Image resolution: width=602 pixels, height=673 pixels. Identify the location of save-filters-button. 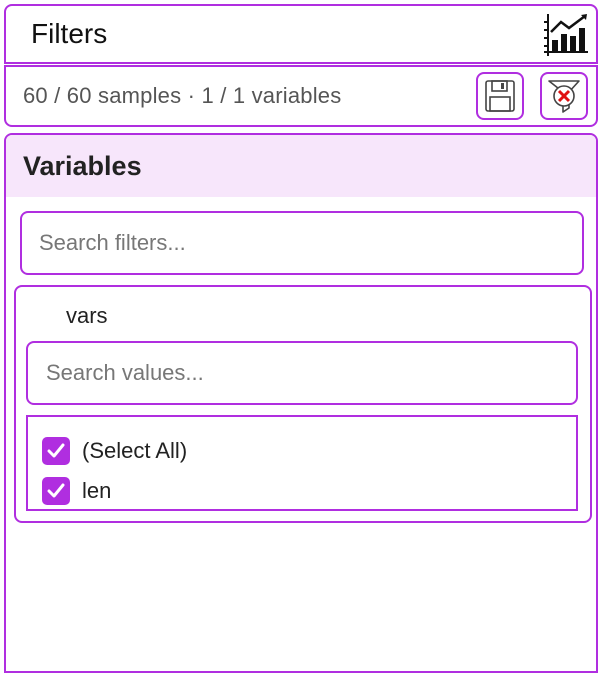
(500, 96).